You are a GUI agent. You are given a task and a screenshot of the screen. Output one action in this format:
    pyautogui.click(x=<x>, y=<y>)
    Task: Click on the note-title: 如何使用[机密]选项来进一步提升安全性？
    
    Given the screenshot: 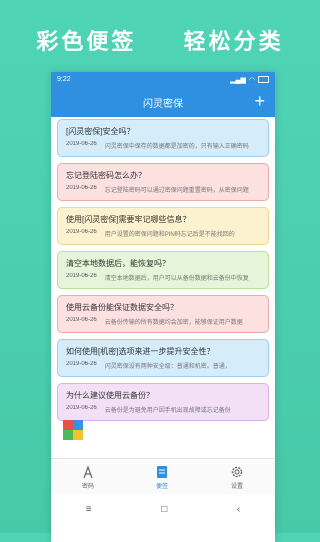 What is the action you would take?
    pyautogui.click(x=140, y=351)
    